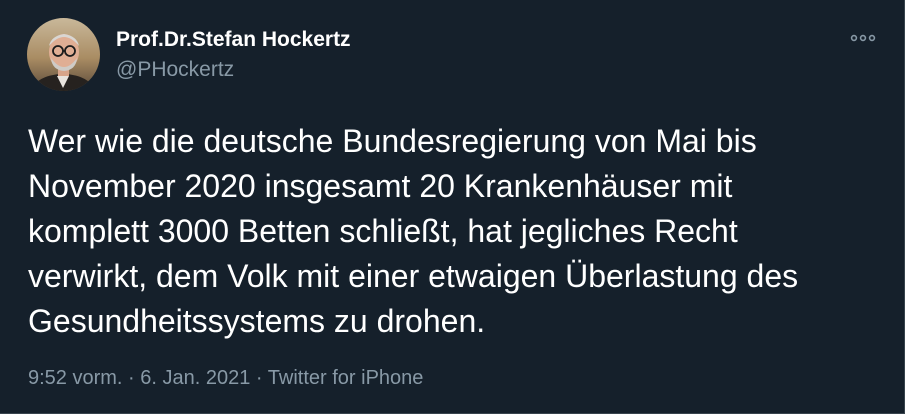  Describe the element at coordinates (75, 378) in the screenshot. I see `tweet-timestamp: 9:52 vorm.` at that location.